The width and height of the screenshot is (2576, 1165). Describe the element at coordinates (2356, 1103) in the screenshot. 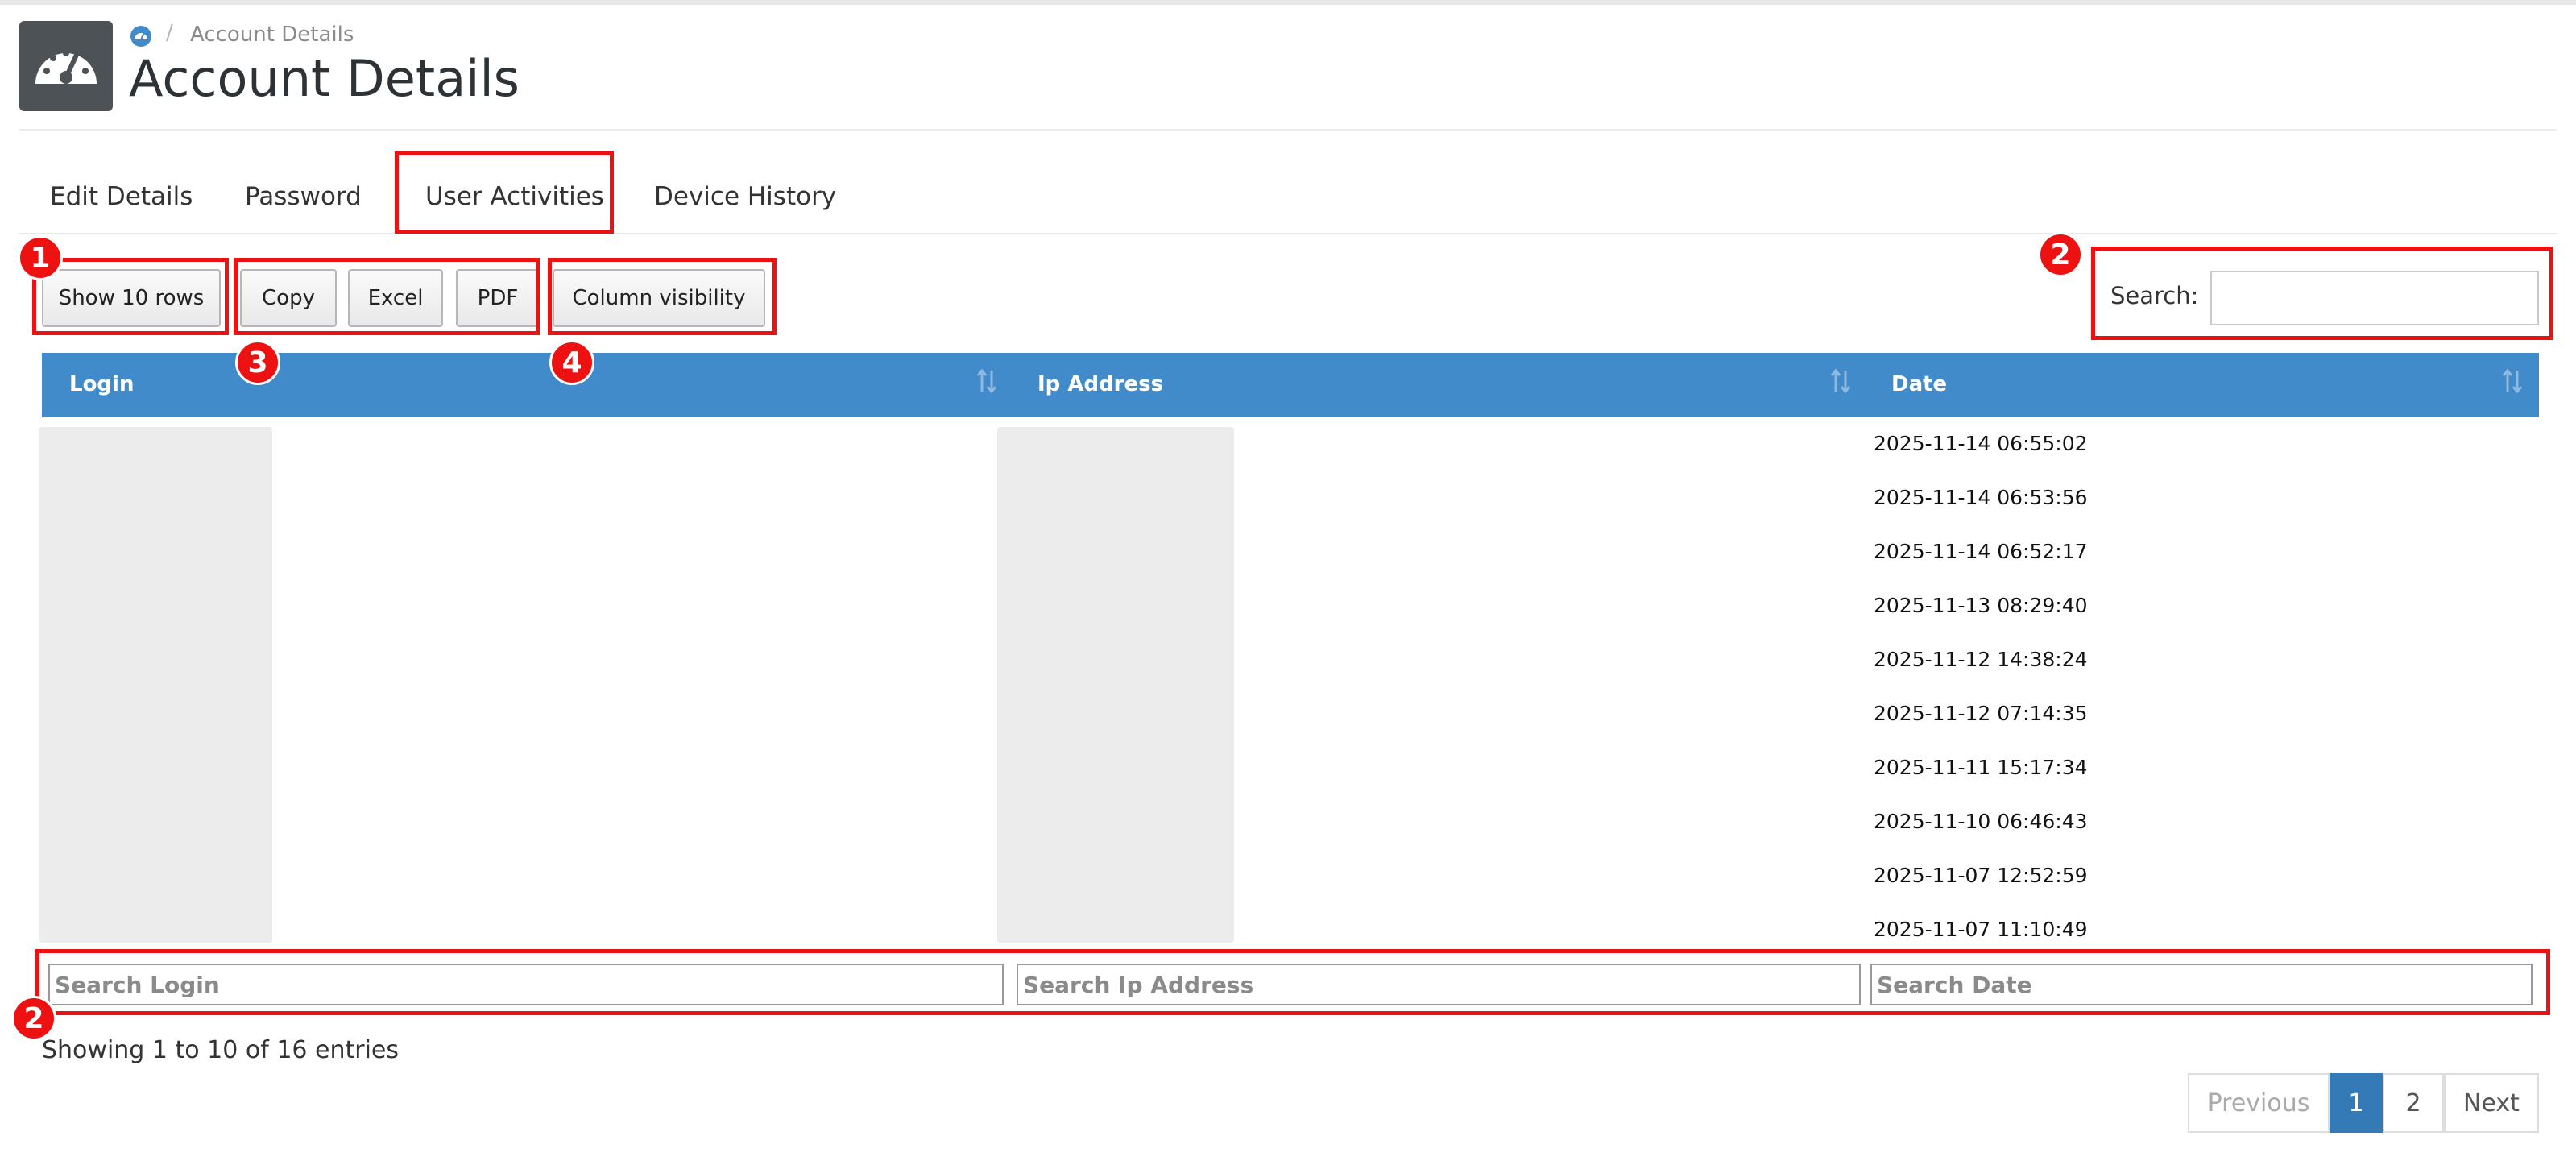

I see `pagination-page-1: 1` at that location.